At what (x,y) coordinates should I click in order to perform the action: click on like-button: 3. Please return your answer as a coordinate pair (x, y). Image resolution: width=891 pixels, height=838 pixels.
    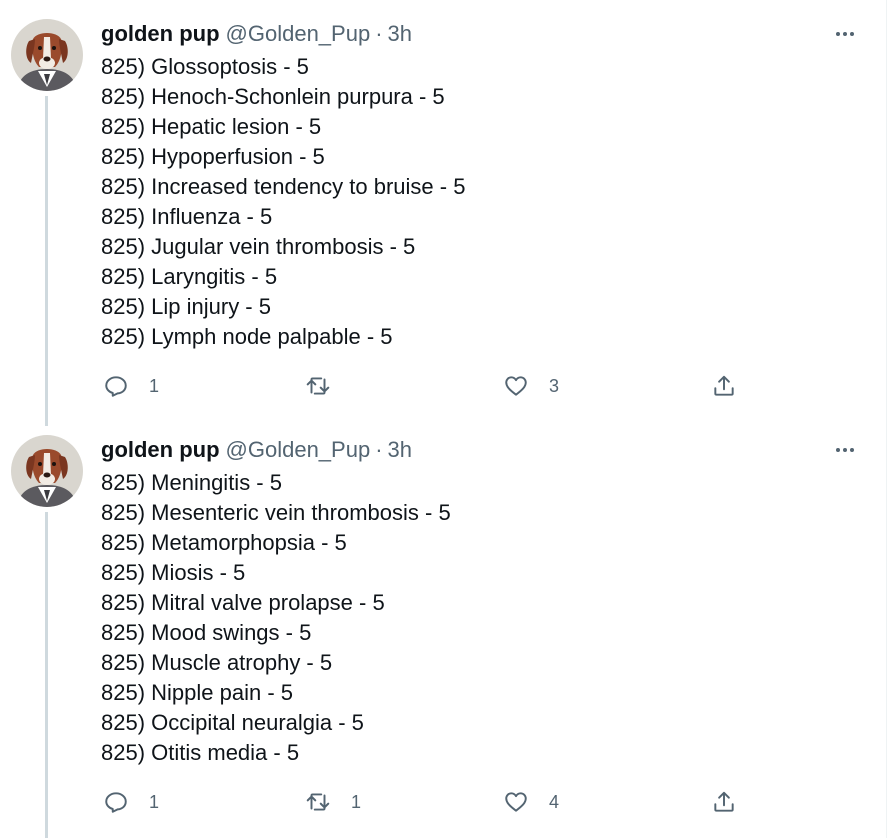
    Looking at the image, I should click on (531, 386).